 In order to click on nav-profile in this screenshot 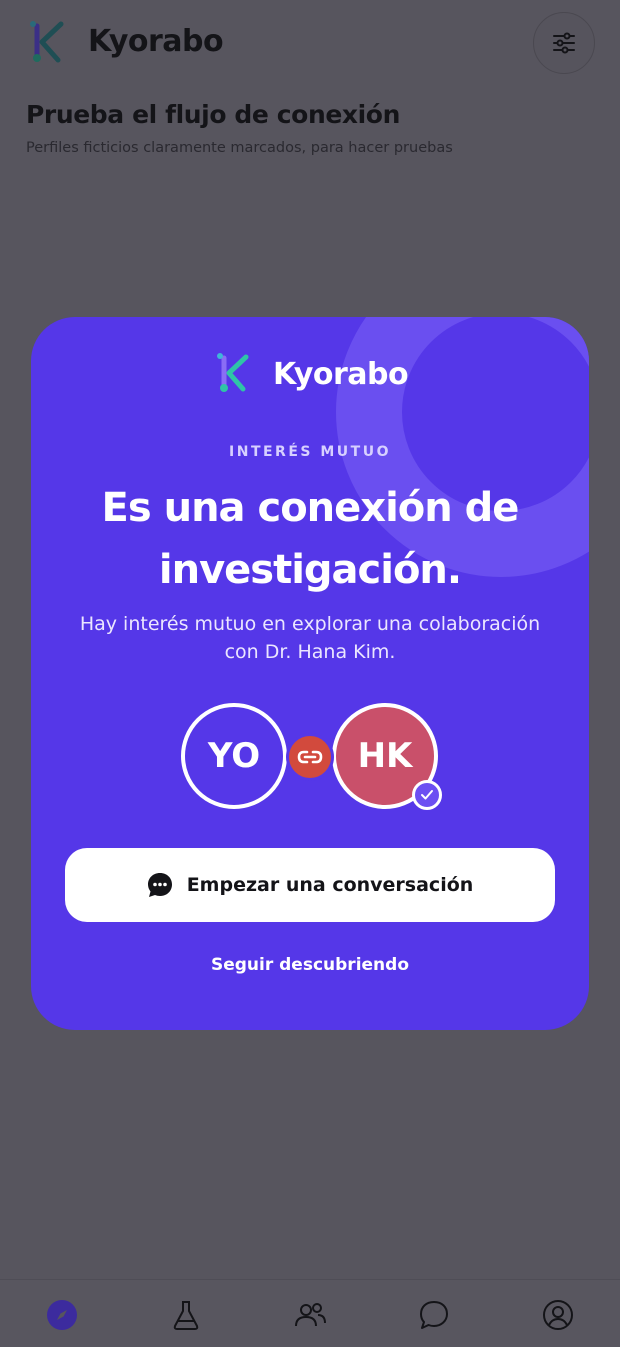, I will do `click(558, 1315)`.